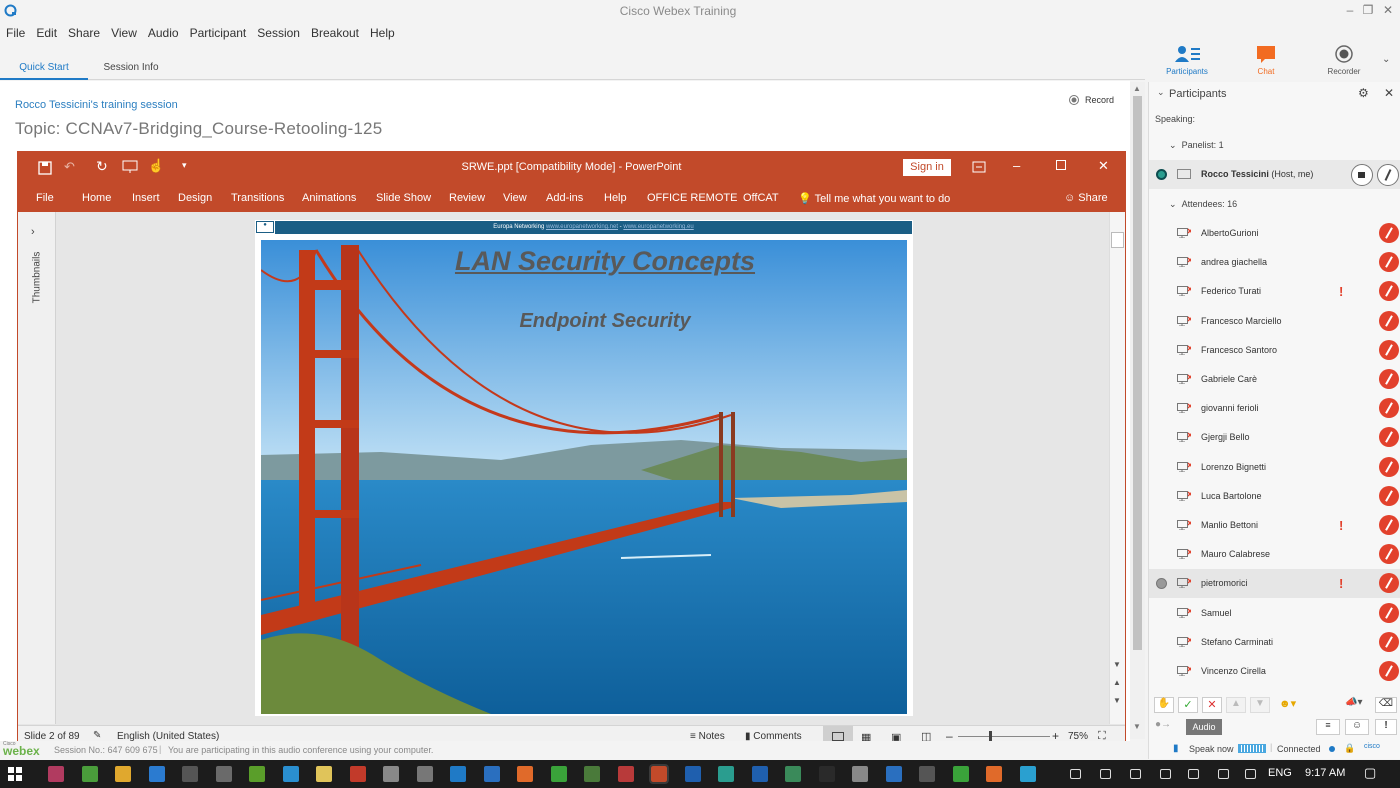 This screenshot has width=1400, height=788. What do you see at coordinates (1344, 60) in the screenshot?
I see `recorder-button: Recorder` at bounding box center [1344, 60].